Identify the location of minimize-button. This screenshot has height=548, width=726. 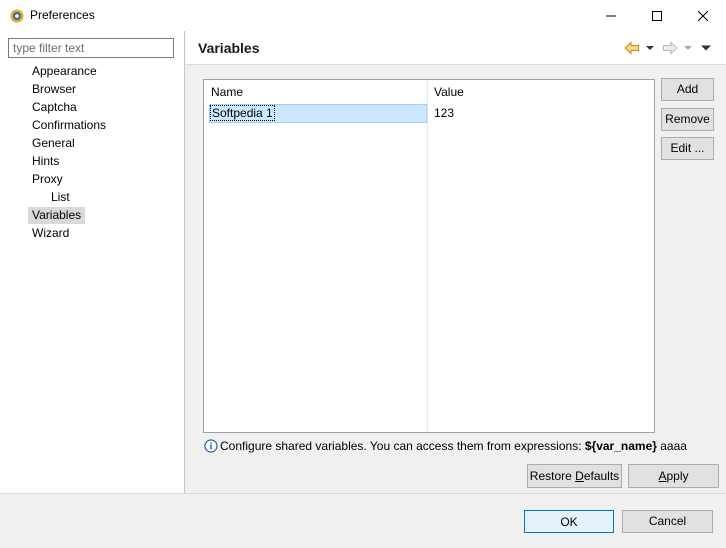
(611, 15).